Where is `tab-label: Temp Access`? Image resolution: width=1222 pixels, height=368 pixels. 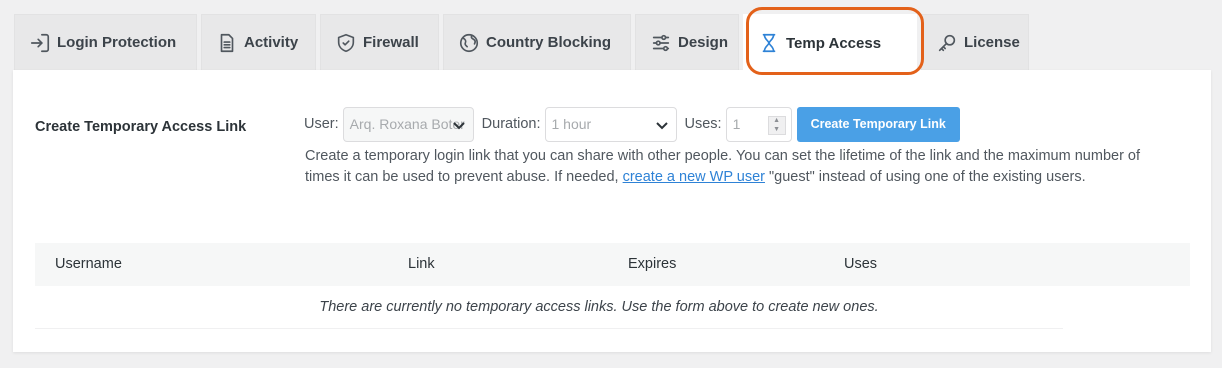 tab-label: Temp Access is located at coordinates (834, 43).